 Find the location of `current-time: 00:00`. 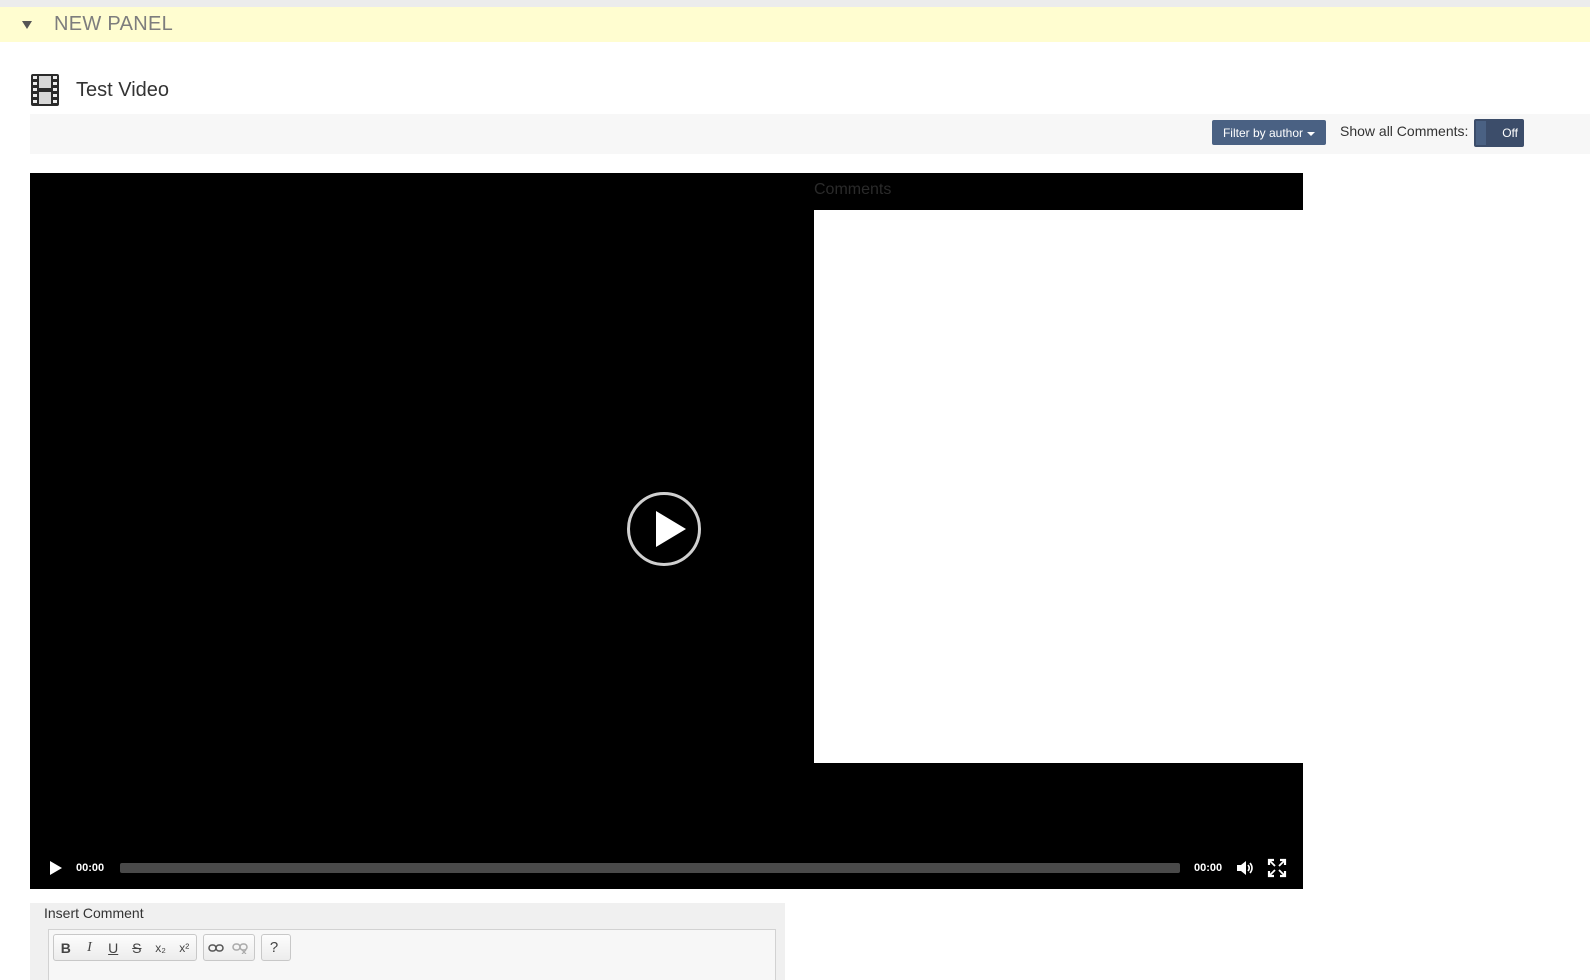

current-time: 00:00 is located at coordinates (90, 868).